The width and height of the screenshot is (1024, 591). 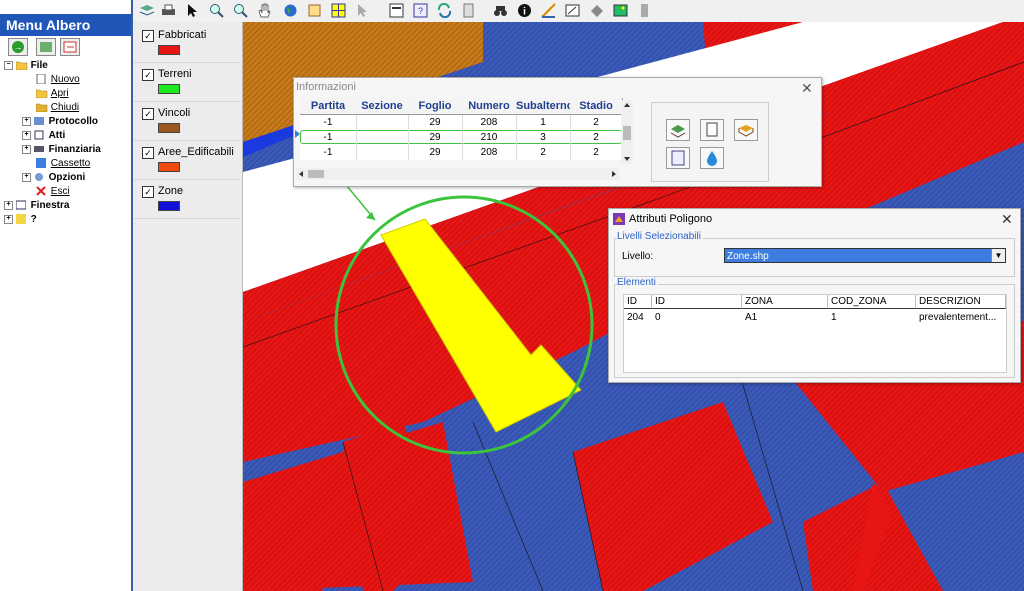 What do you see at coordinates (489, 106) in the screenshot?
I see `column-header: Numero` at bounding box center [489, 106].